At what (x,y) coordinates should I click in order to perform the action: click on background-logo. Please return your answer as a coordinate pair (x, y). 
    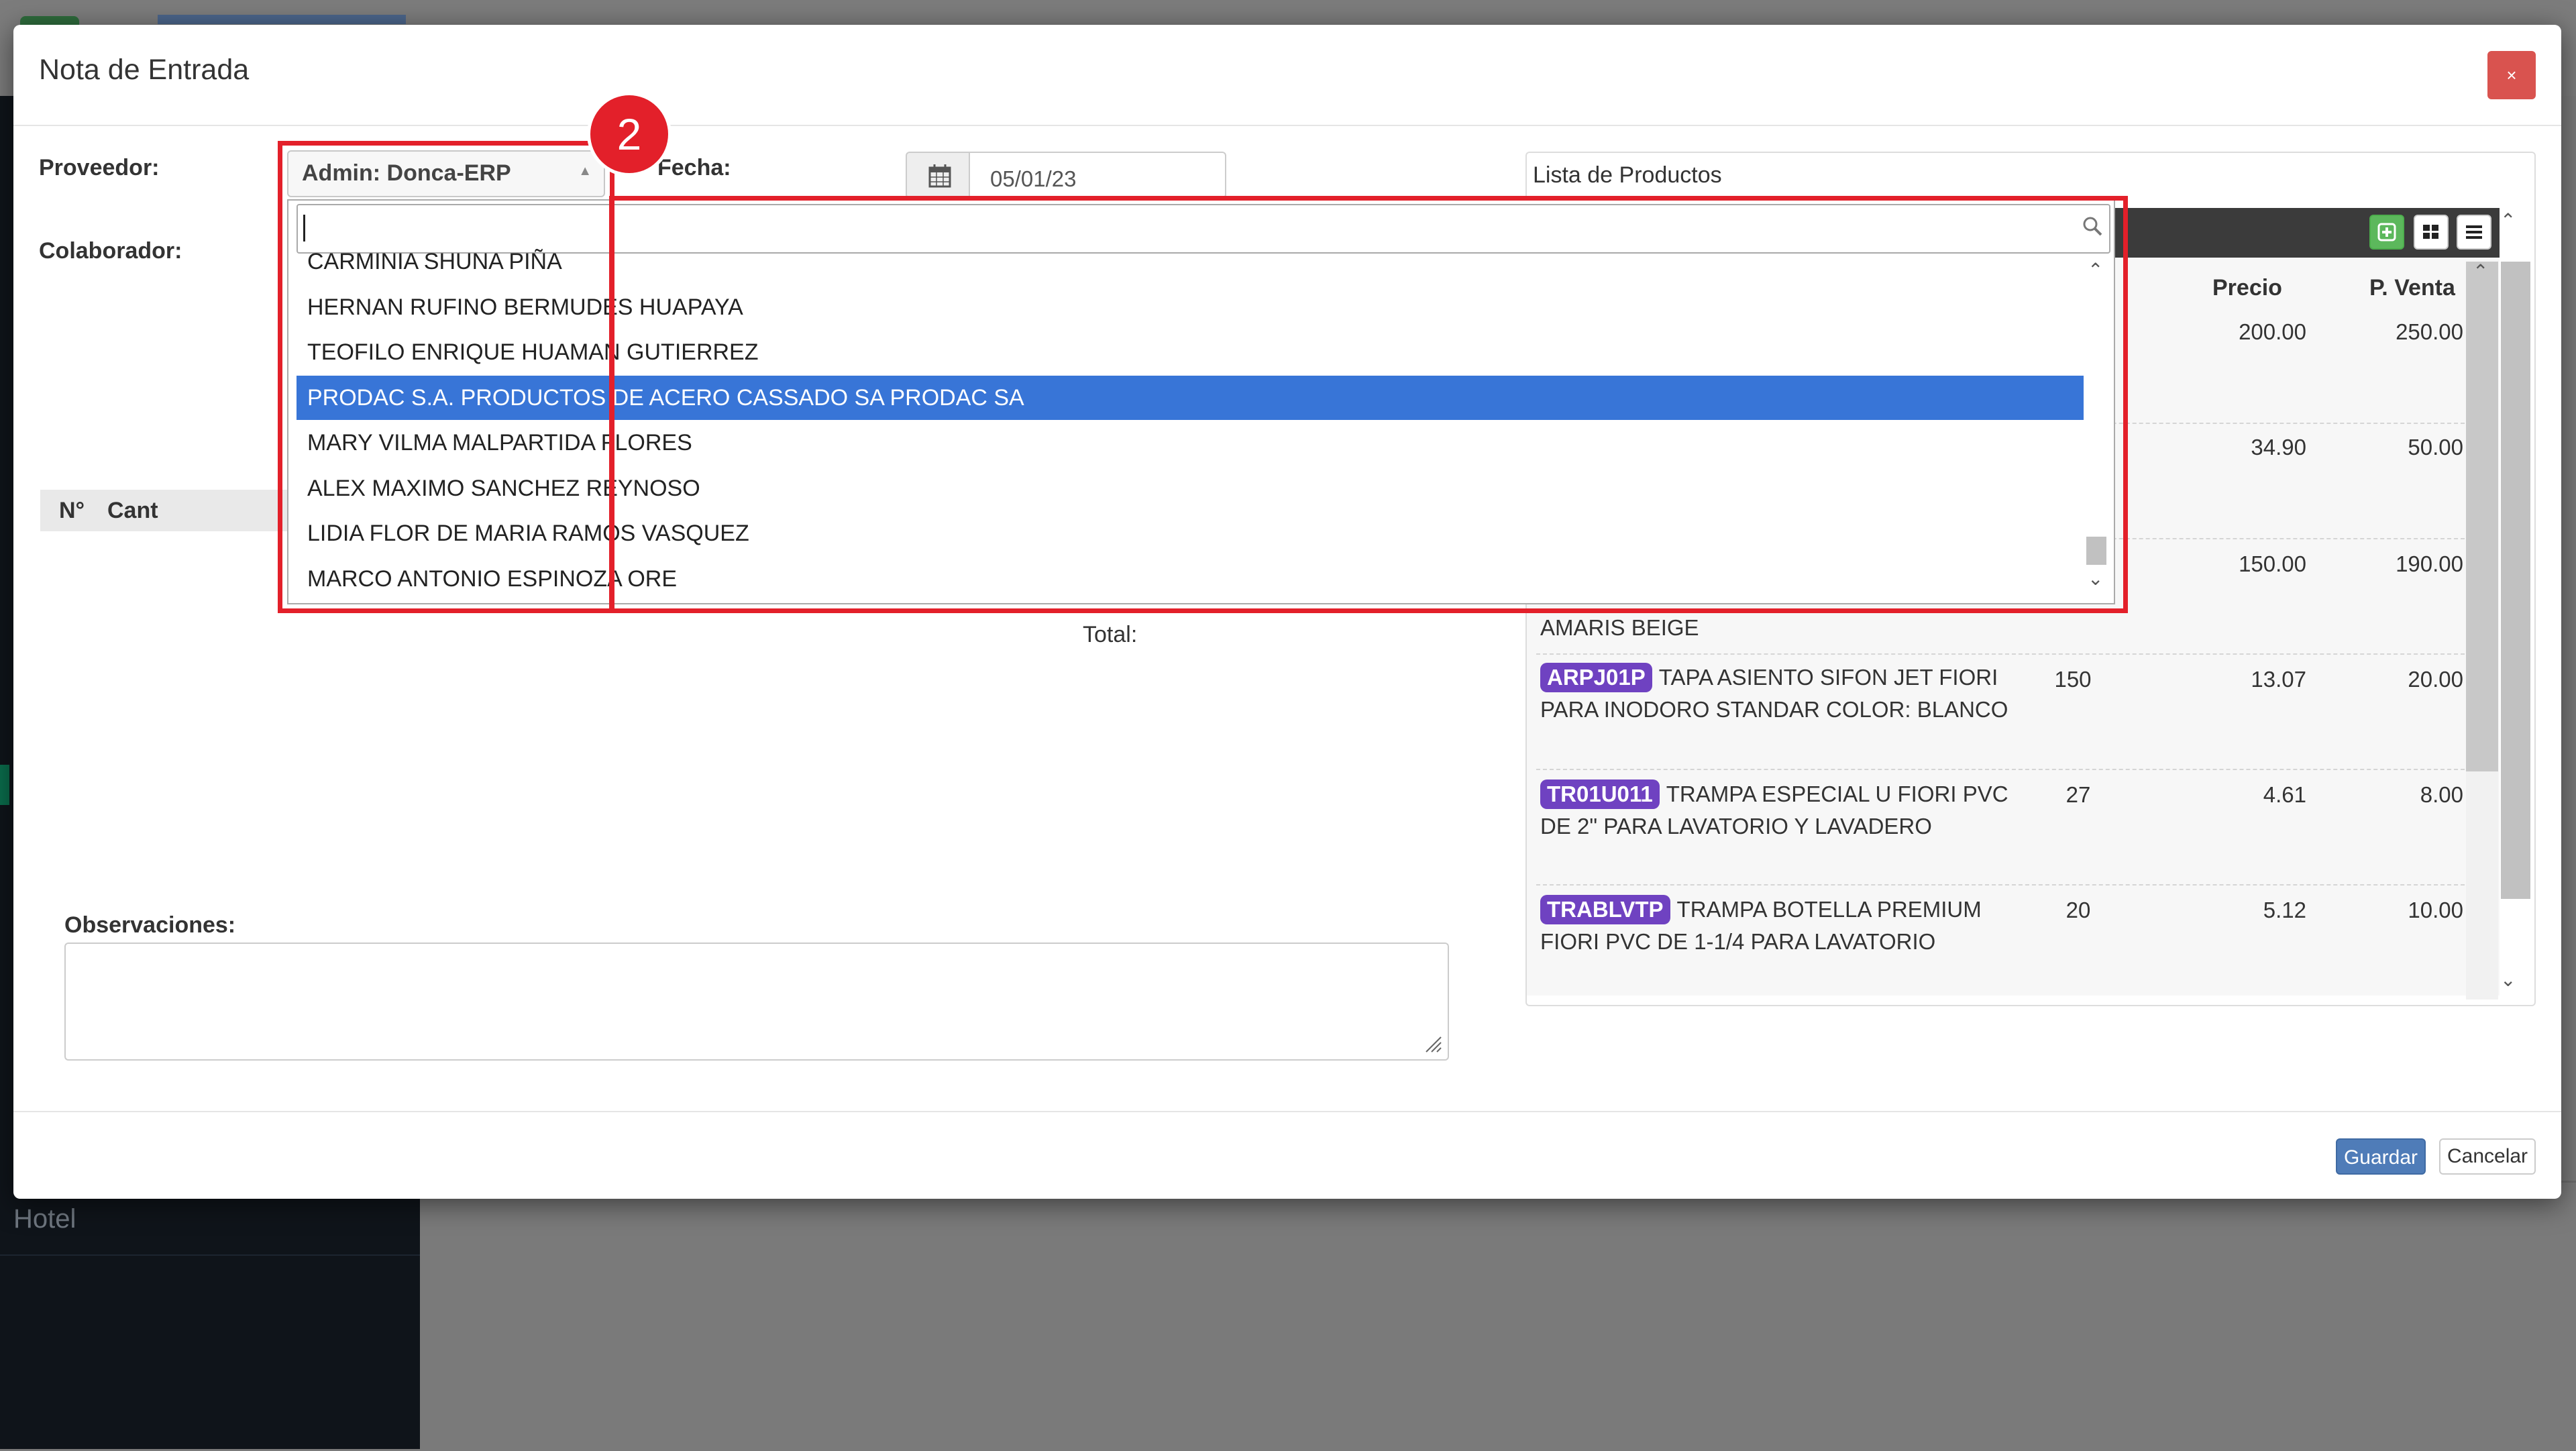
    Looking at the image, I should click on (282, 19).